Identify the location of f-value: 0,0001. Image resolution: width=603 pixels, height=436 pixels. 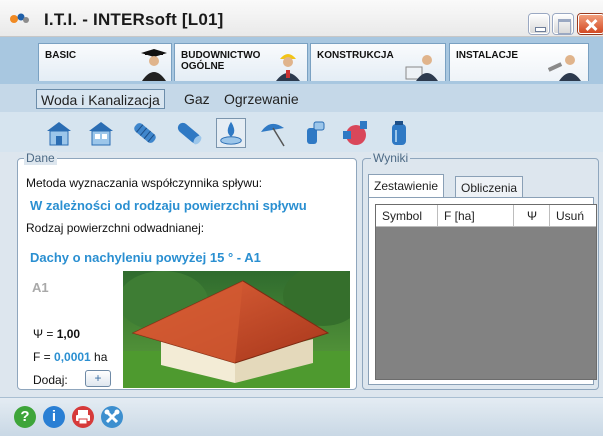
(72, 357).